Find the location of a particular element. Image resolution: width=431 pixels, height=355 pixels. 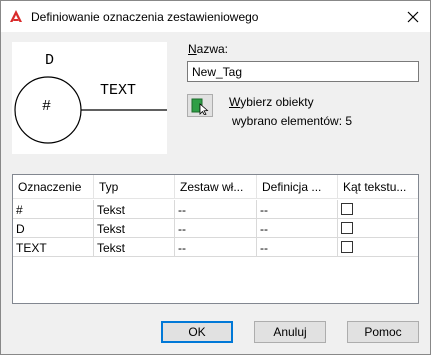

cell-oznaczenie: D is located at coordinates (53, 228).